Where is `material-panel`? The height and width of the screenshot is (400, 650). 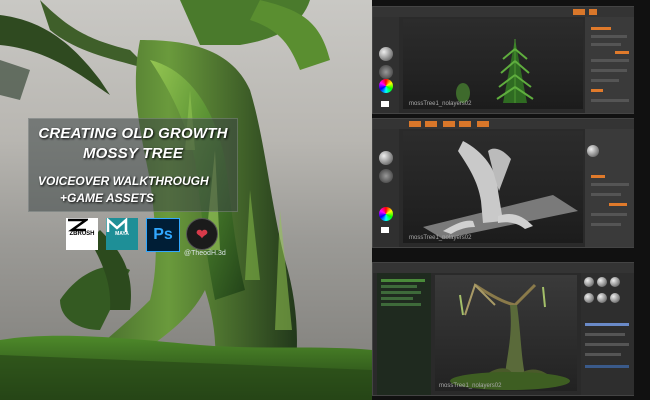 material-panel is located at coordinates (608, 334).